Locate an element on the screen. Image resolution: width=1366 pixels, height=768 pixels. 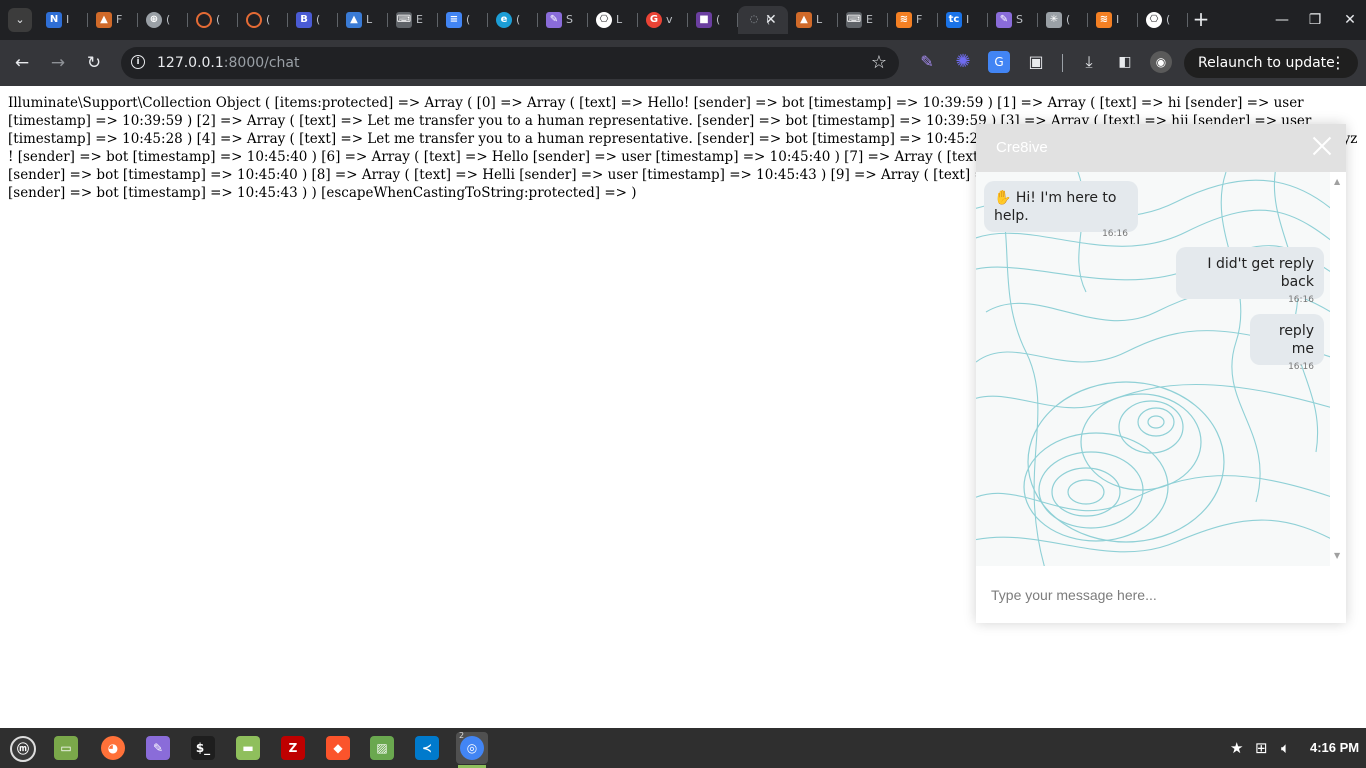
active-tab-icon: ◌ is located at coordinates (754, 19).